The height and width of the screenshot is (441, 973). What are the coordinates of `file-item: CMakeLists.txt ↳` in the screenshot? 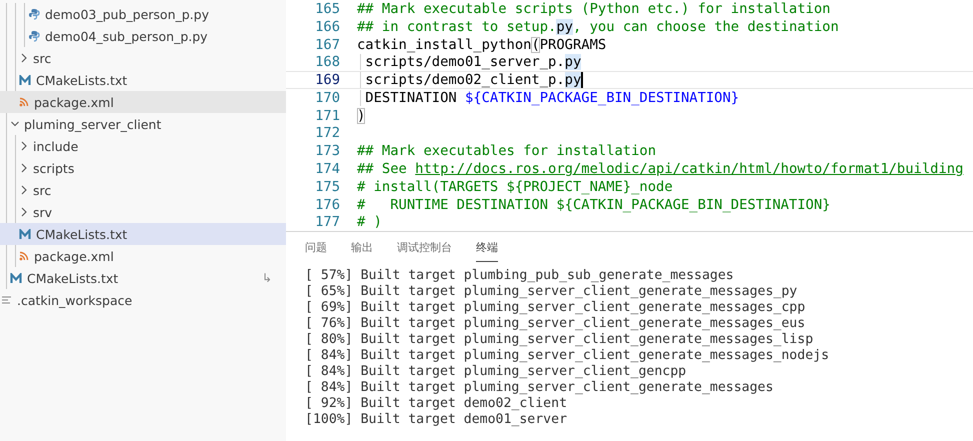 It's located at (143, 278).